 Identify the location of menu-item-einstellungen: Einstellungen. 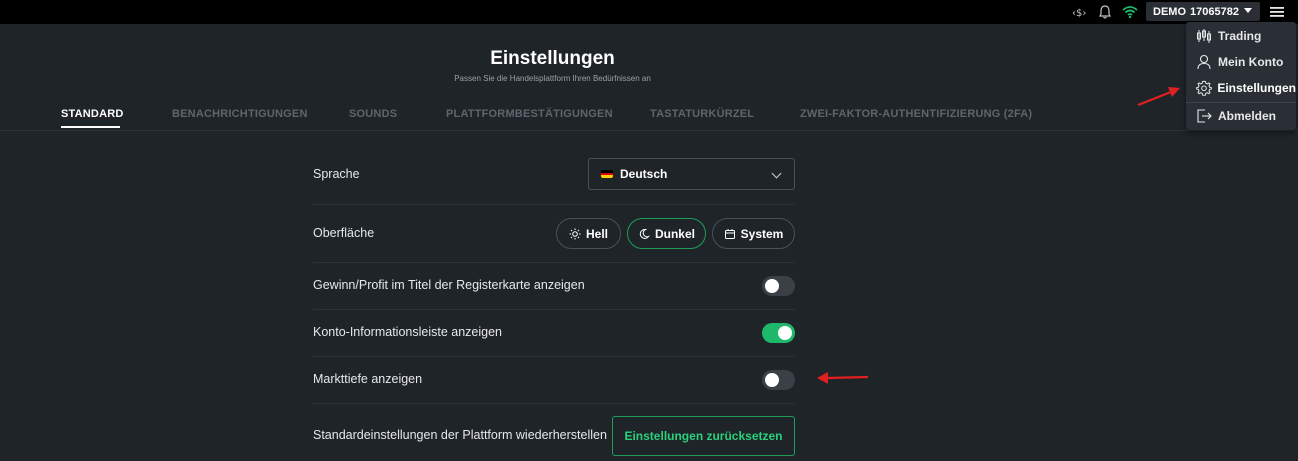
(1241, 88).